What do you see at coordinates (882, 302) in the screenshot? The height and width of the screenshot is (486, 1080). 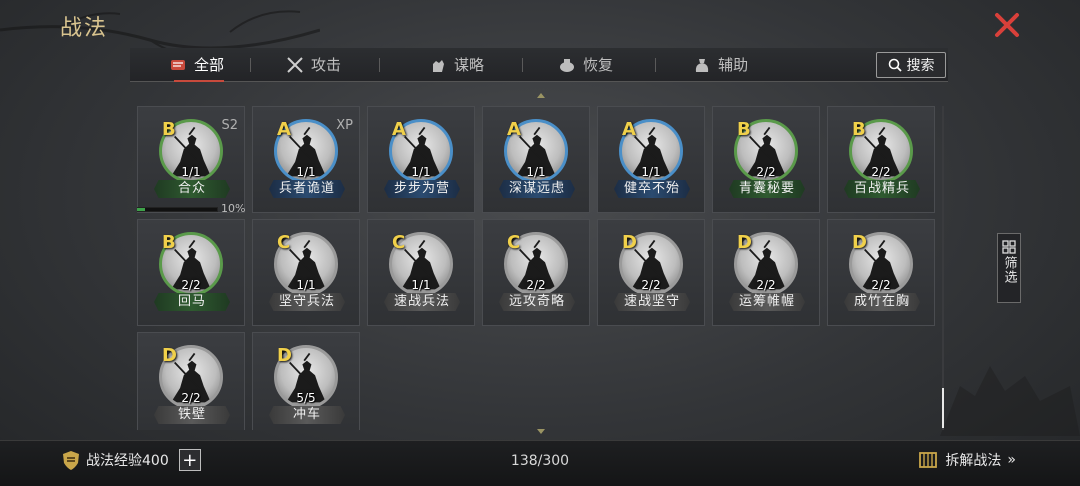 I see `tactic-name: 成竹在胸` at bounding box center [882, 302].